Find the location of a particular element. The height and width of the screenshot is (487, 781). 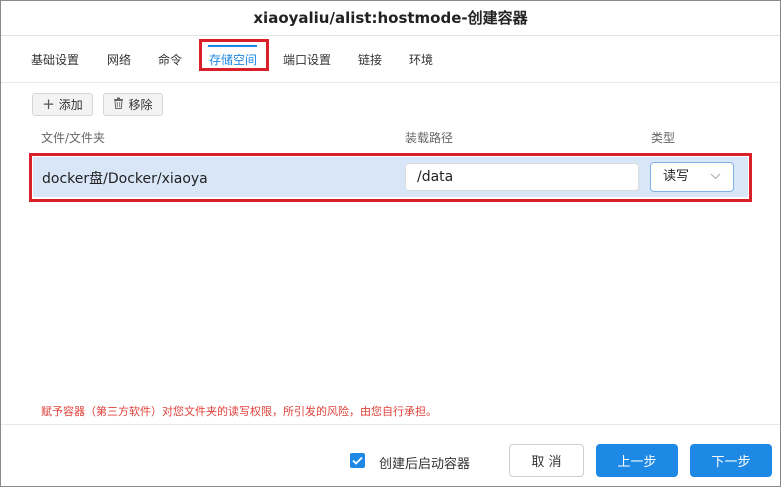

tab-environment: 环境 is located at coordinates (421, 59).